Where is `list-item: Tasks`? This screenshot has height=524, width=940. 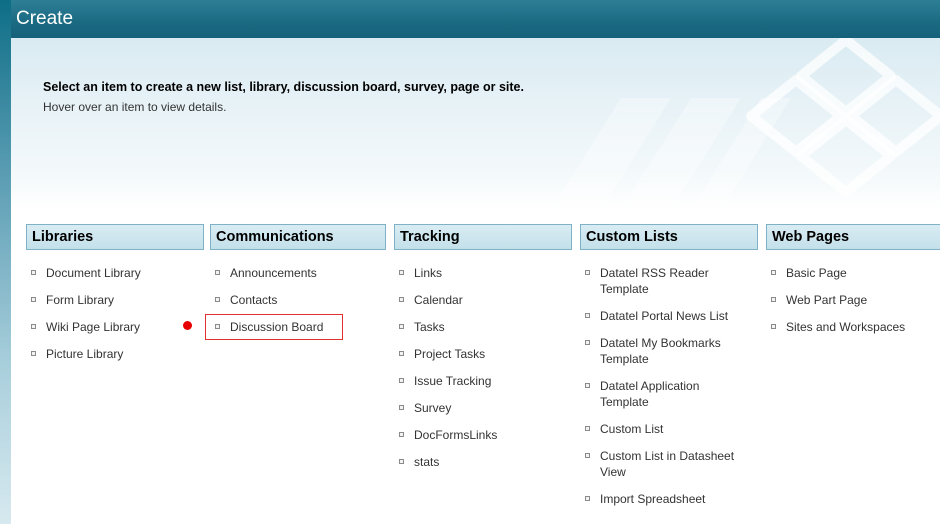
list-item: Tasks is located at coordinates (484, 327).